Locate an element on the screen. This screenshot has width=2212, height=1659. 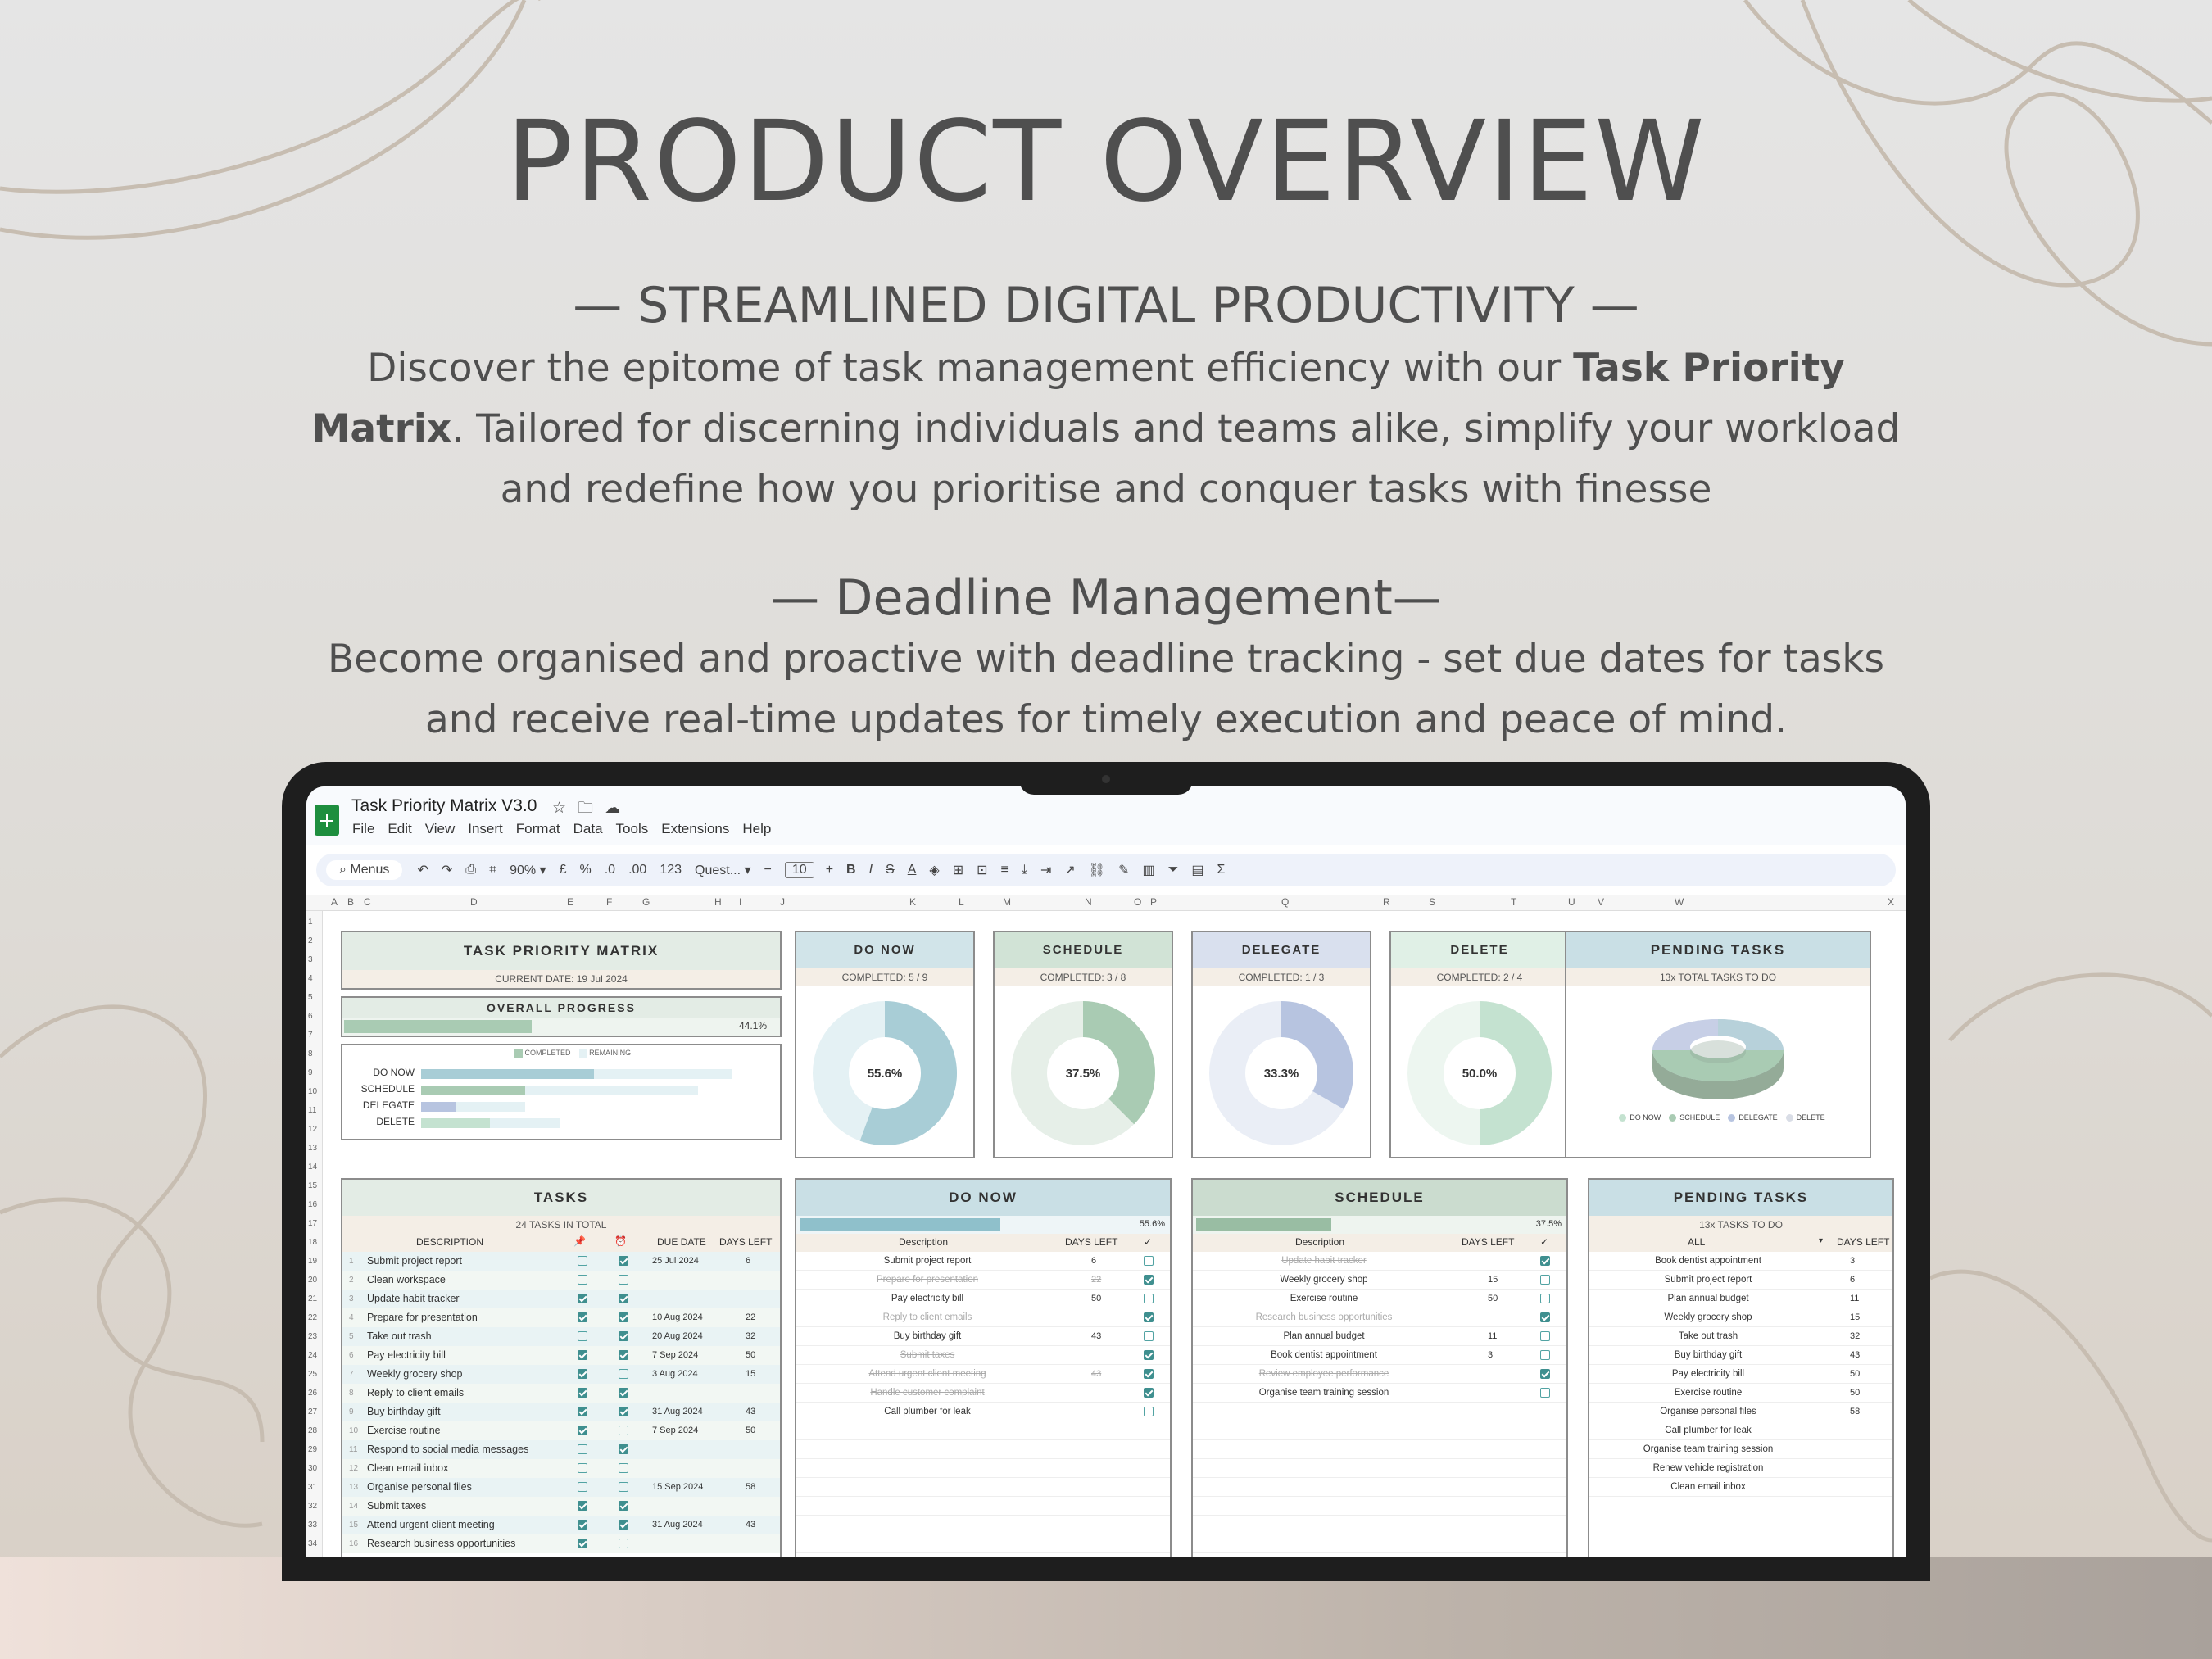
row-header-3: 3 is located at coordinates (310, 959).